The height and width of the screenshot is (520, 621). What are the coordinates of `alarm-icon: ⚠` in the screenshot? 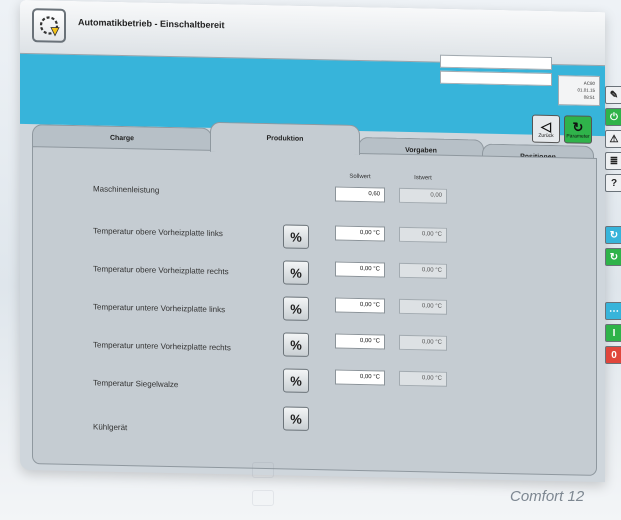 It's located at (613, 139).